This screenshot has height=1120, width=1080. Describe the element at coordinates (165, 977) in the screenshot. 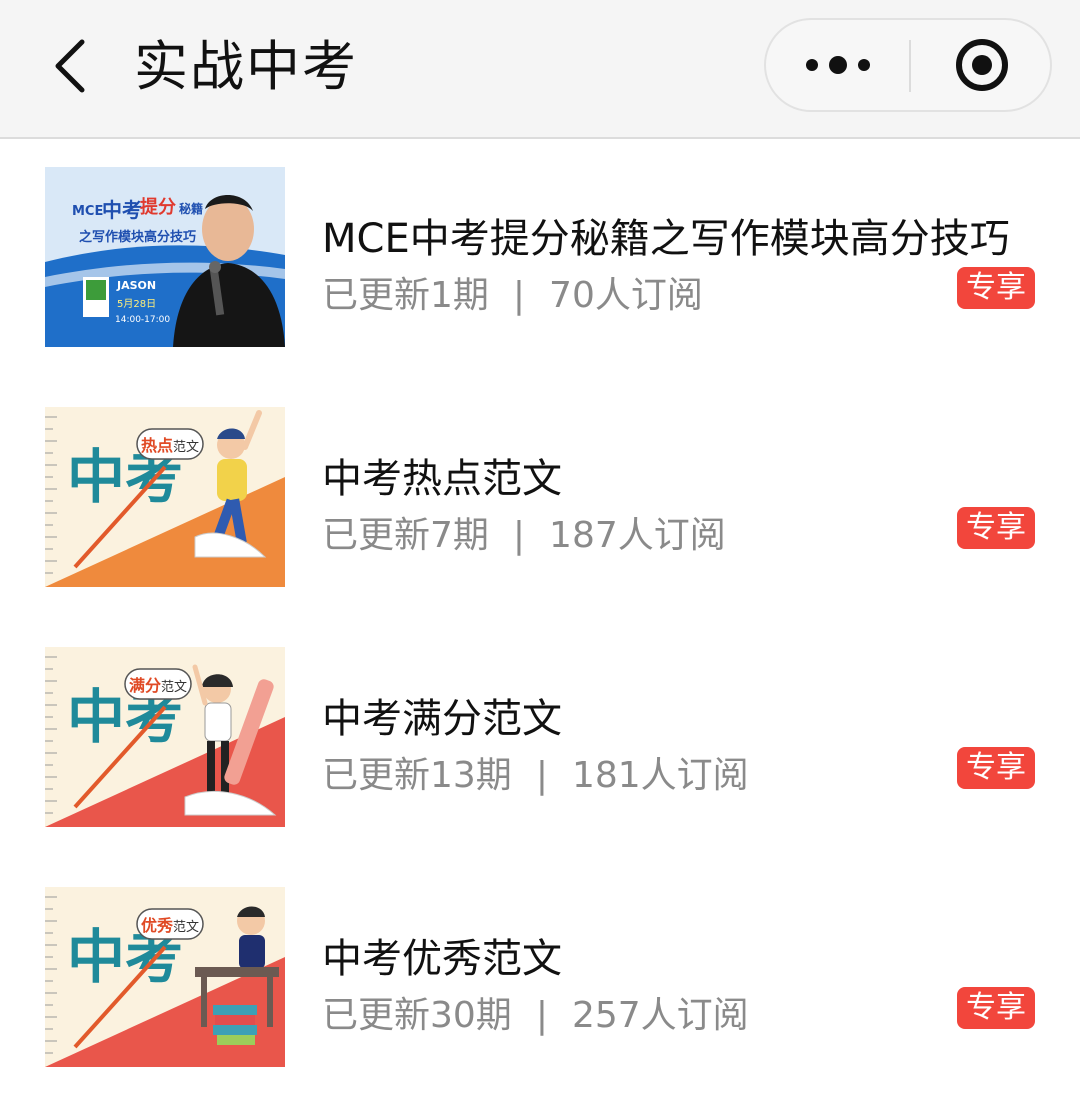

I see `course-thumbnail: 中考 优秀 范文` at that location.